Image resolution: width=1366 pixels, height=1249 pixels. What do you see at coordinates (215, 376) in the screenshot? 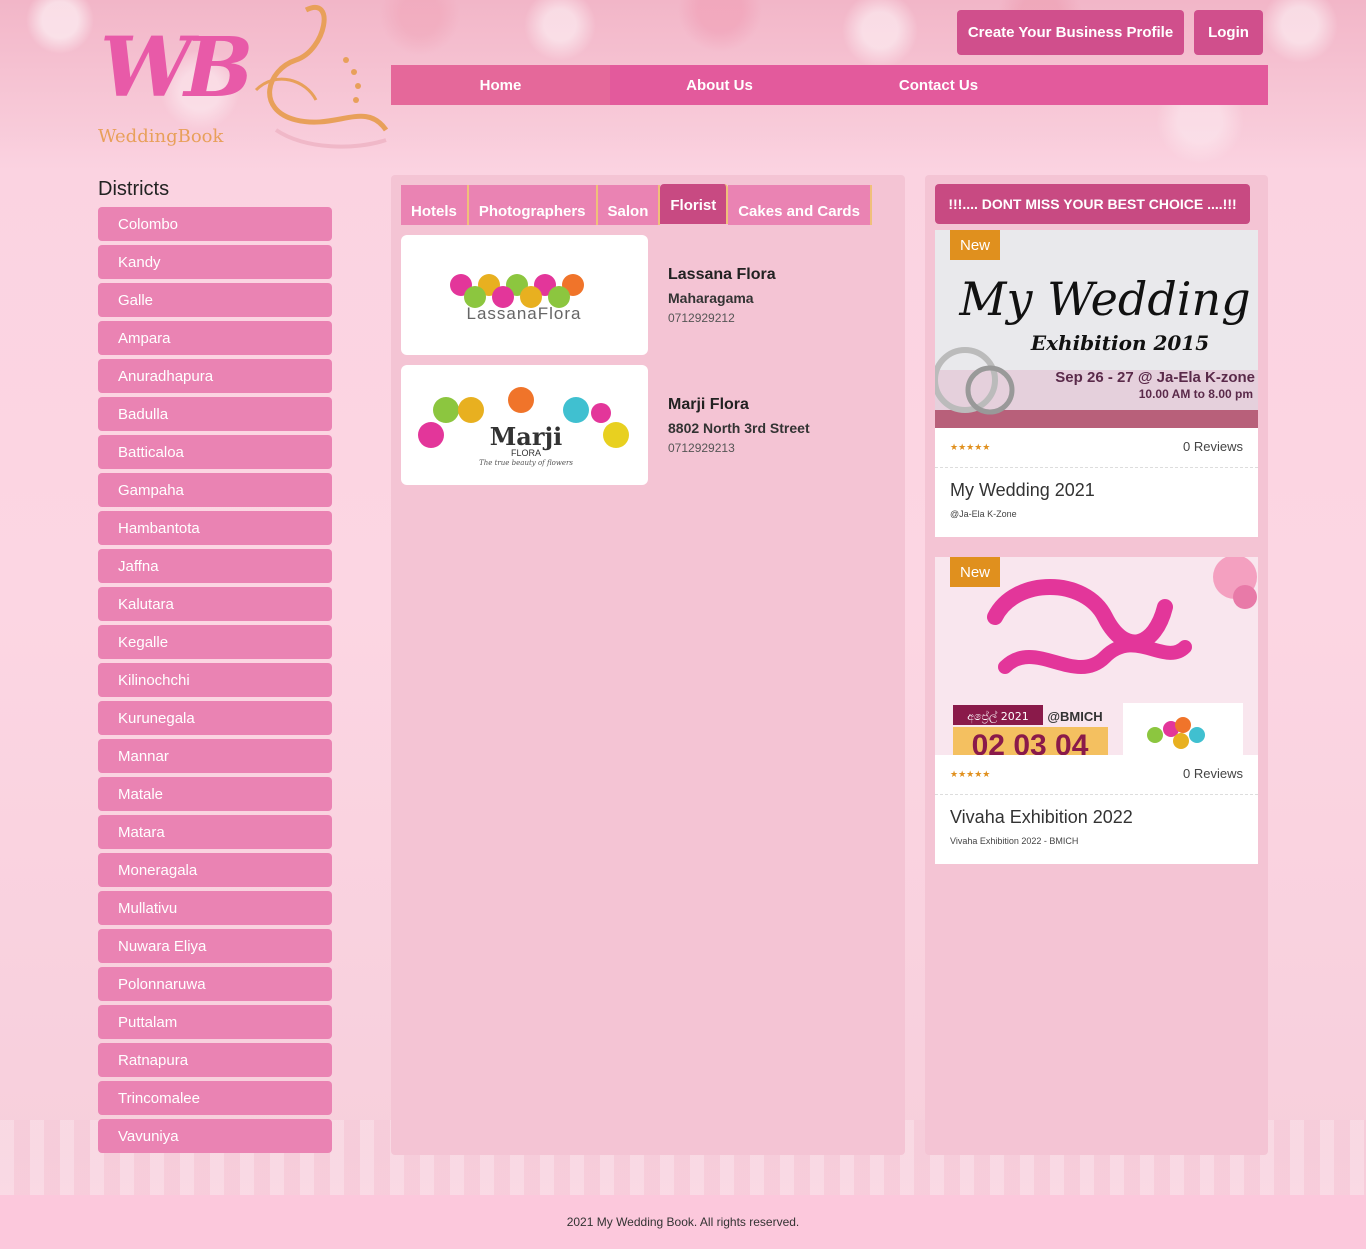
I see `district-item-anuradhapura: Anuradhapura` at bounding box center [215, 376].